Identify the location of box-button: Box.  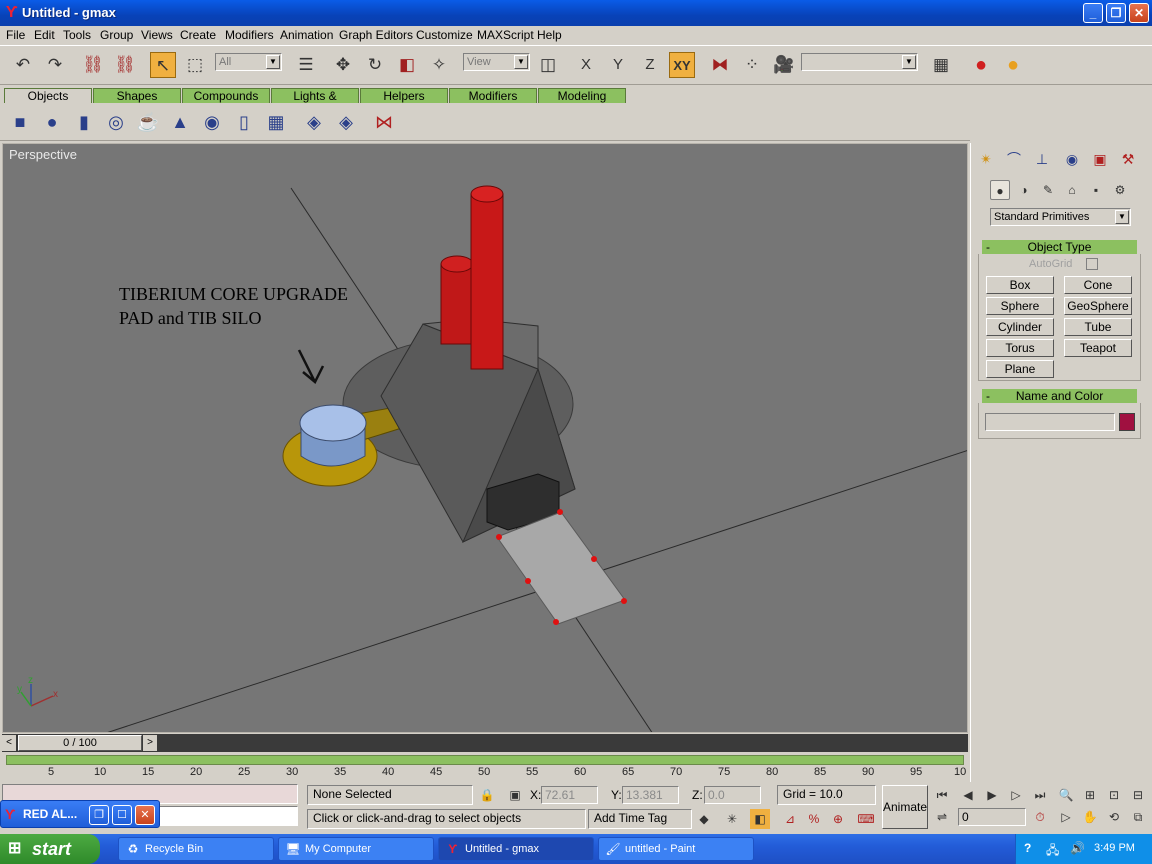
(1020, 285).